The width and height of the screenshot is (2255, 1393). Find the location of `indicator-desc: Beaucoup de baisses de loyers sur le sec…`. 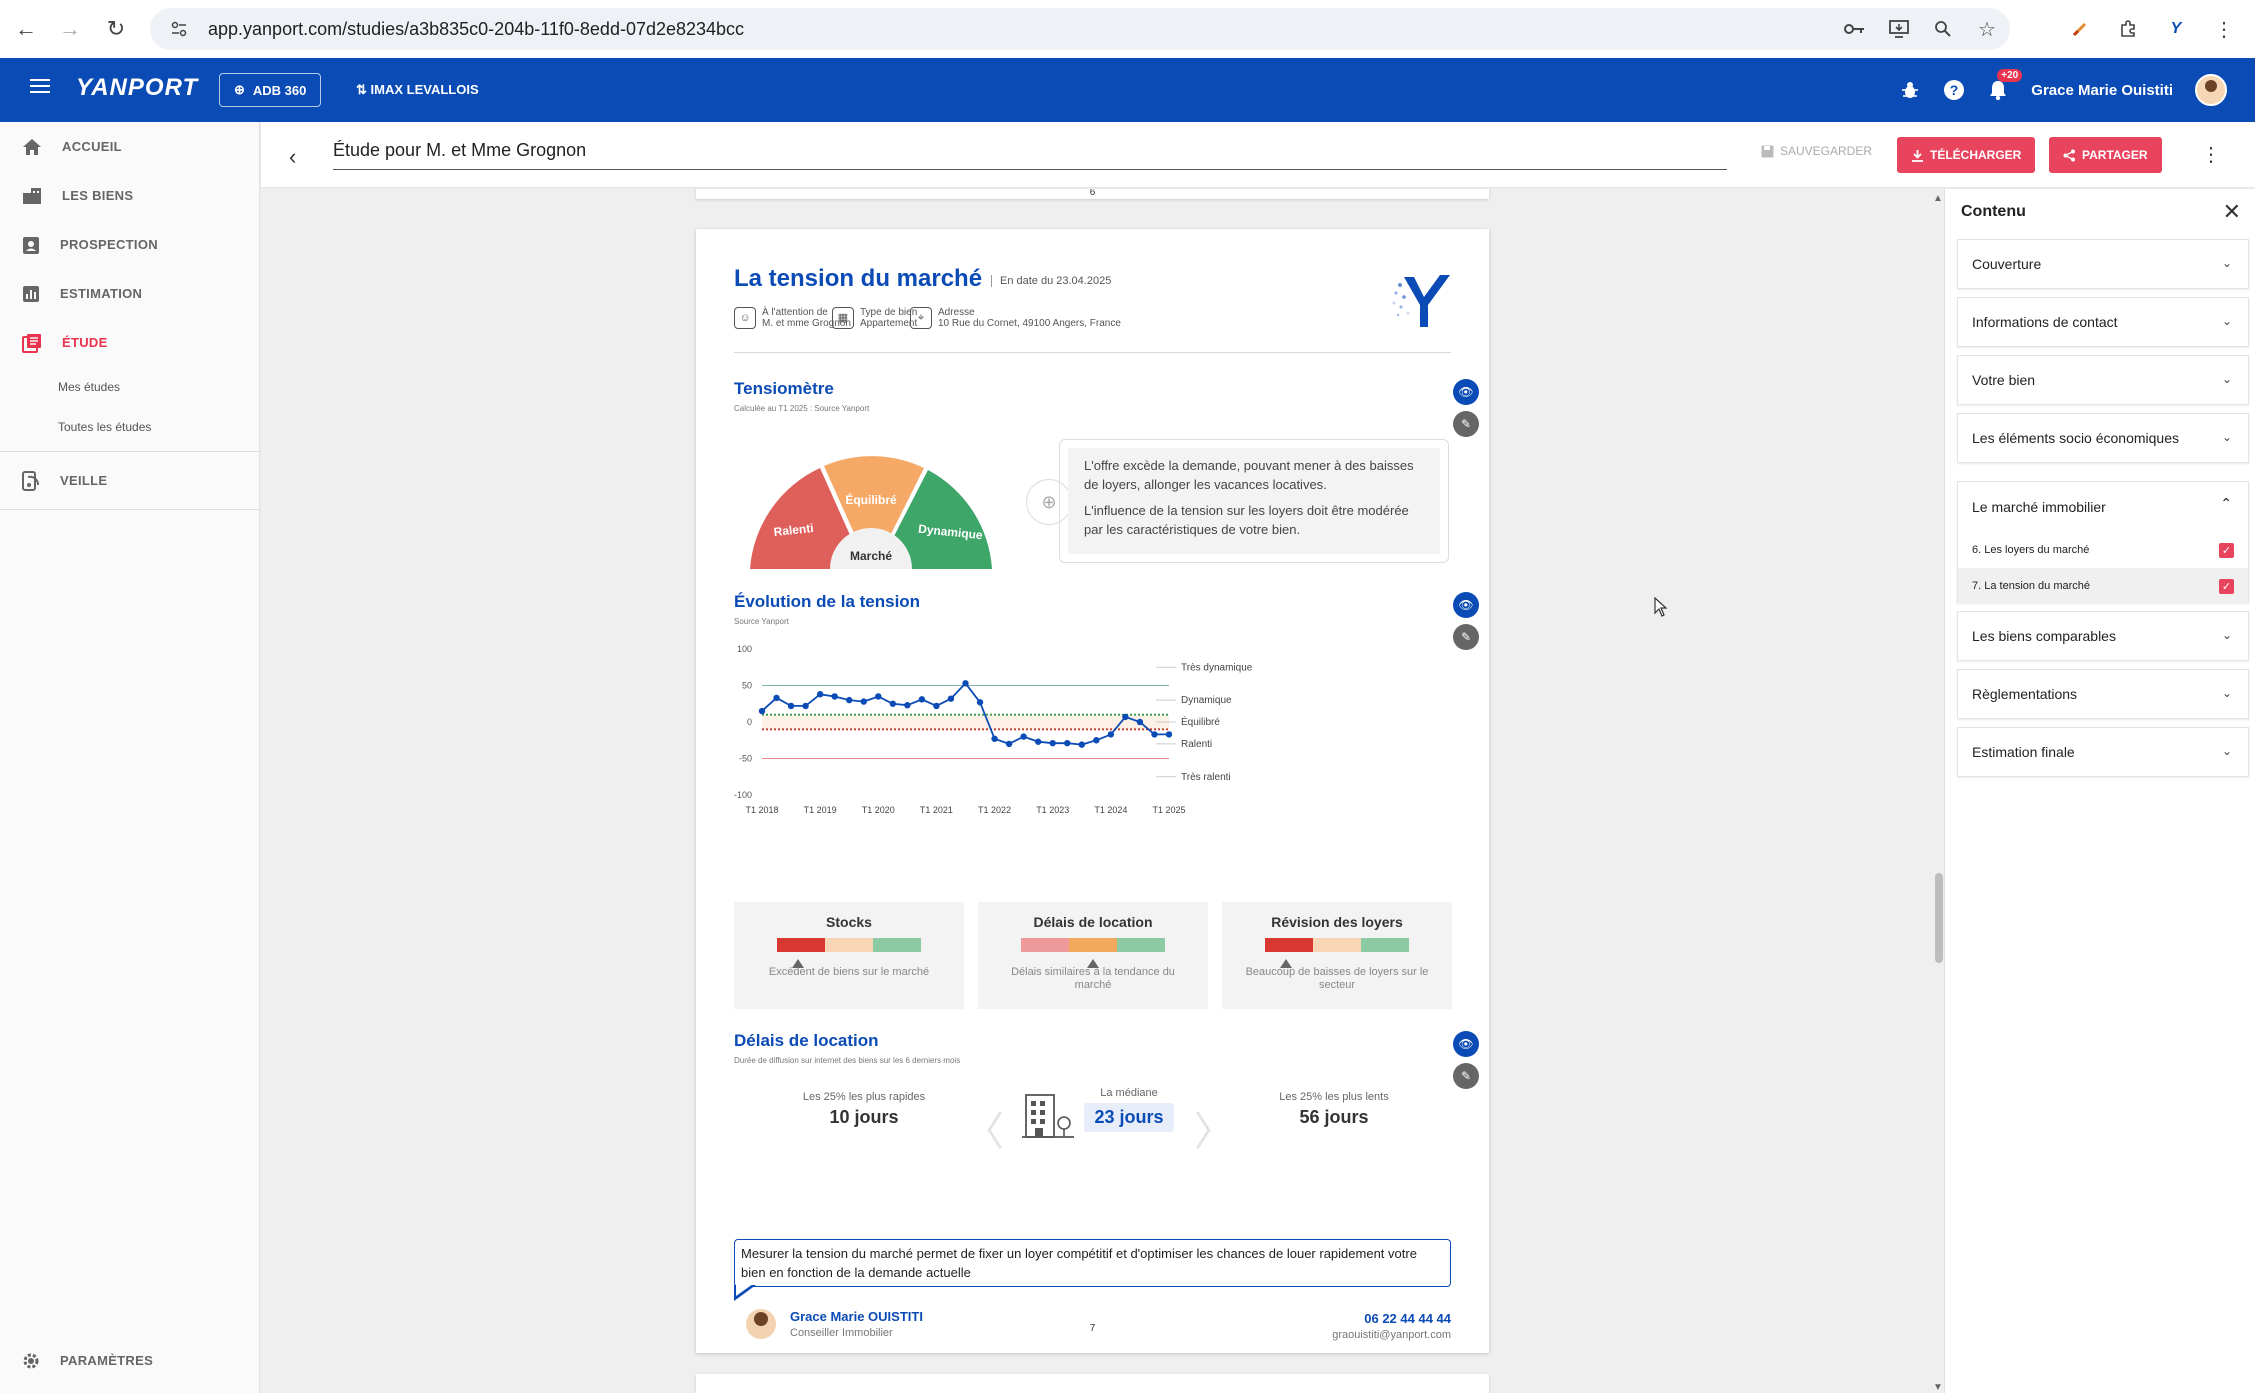

indicator-desc: Beaucoup de baisses de loyers sur le sec… is located at coordinates (1337, 978).